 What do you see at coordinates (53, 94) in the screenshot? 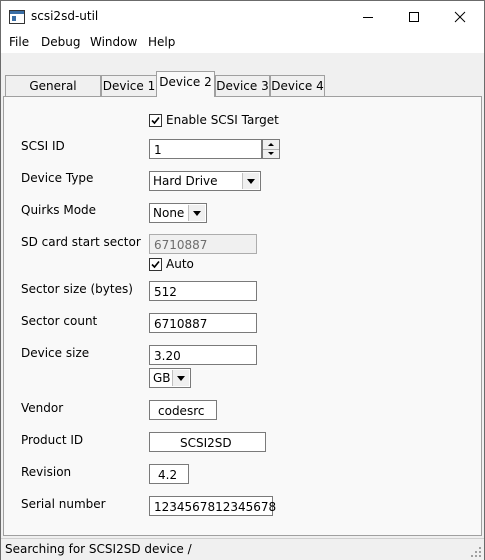
I see `tab-general-settings: General Settings` at bounding box center [53, 94].